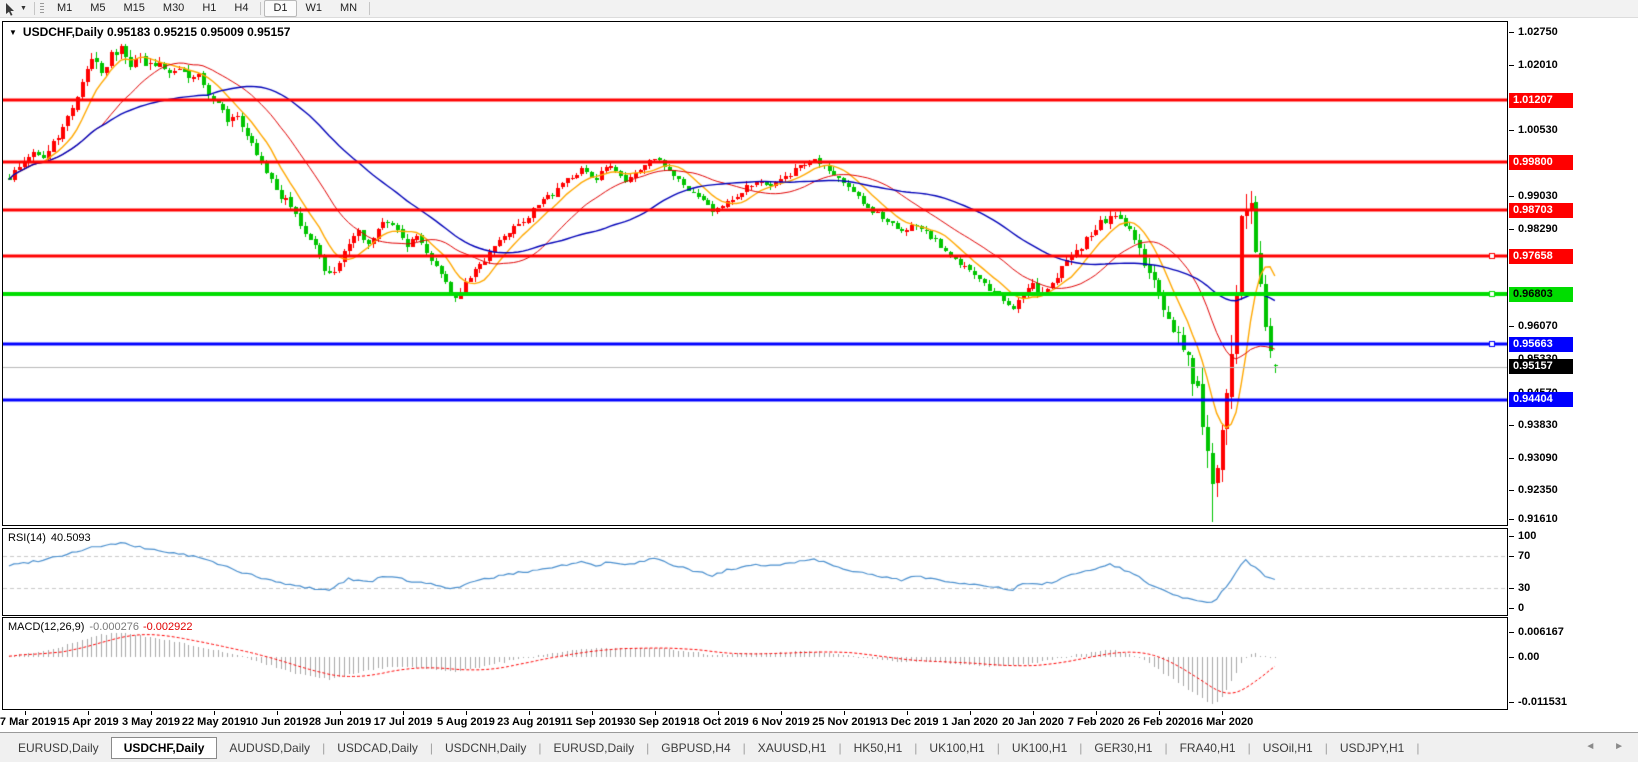 The width and height of the screenshot is (1638, 762). I want to click on timeframe-button-m1: M1, so click(64, 8).